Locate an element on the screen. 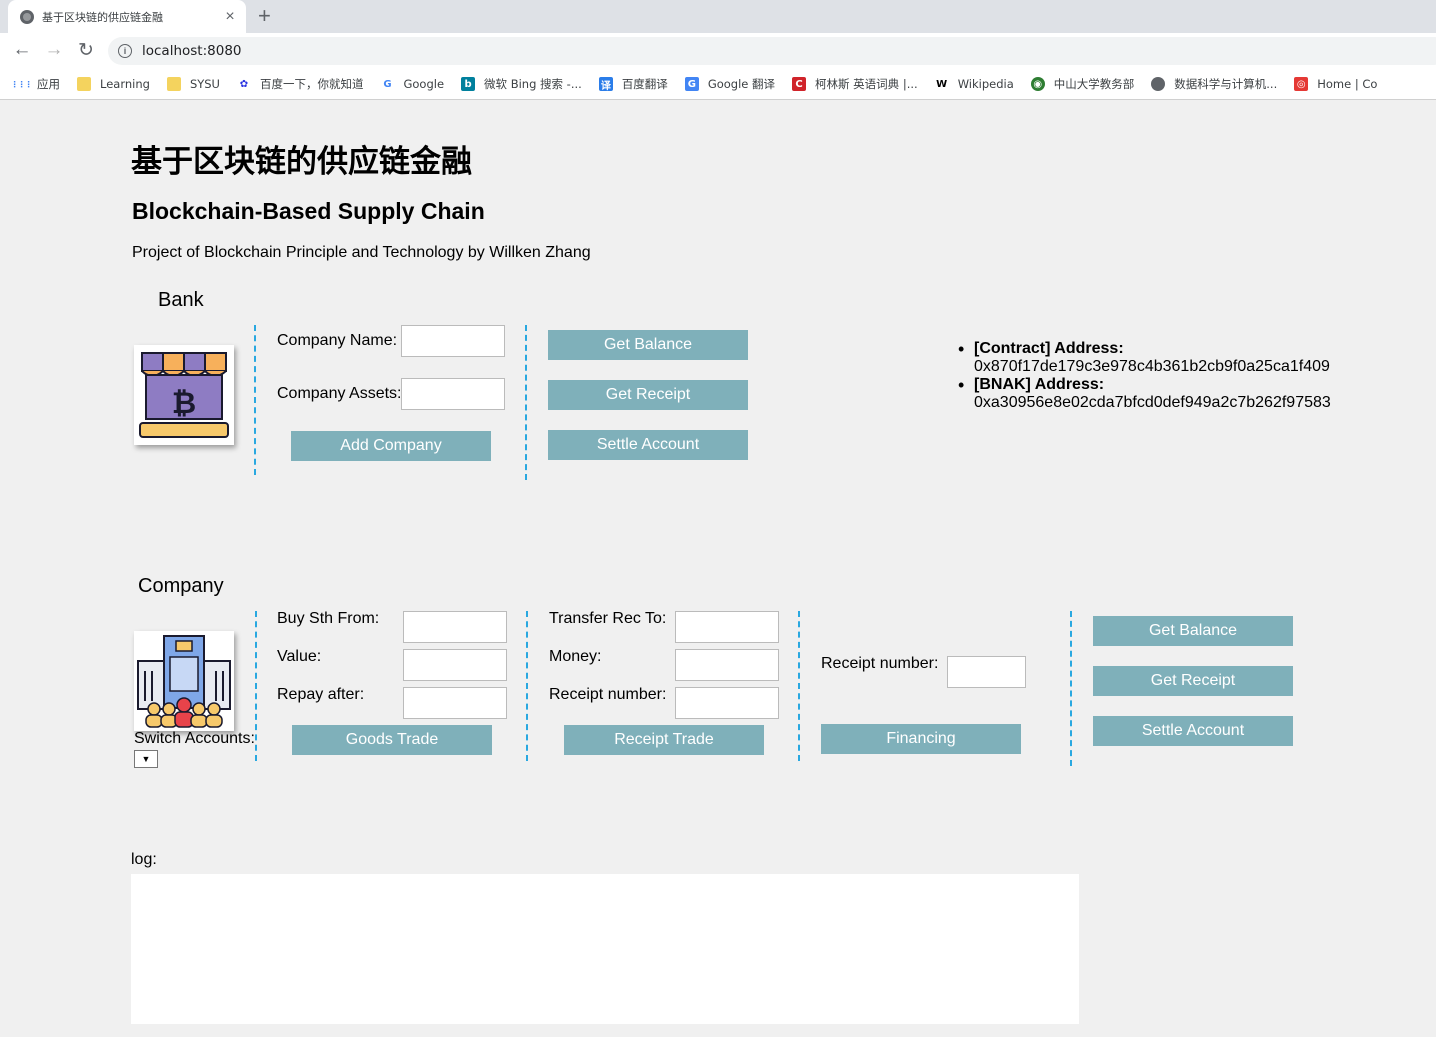 The height and width of the screenshot is (1037, 1436). google-translate-icon: G is located at coordinates (691, 84).